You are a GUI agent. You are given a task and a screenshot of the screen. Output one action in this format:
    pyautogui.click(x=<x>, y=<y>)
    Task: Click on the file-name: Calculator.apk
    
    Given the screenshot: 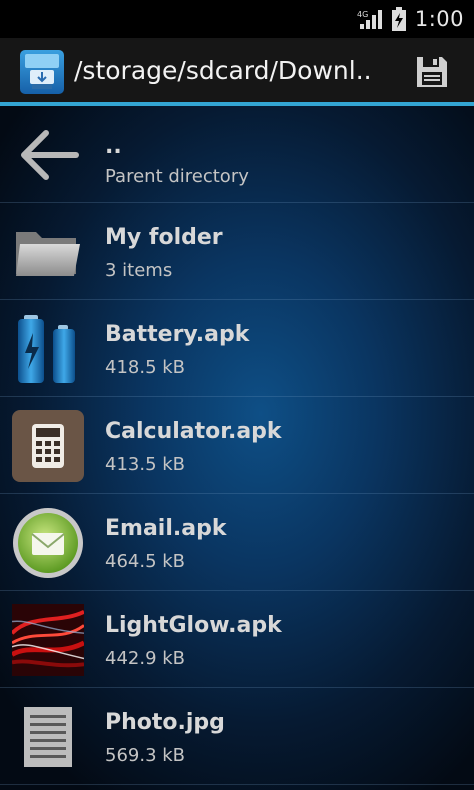 What is the action you would take?
    pyautogui.click(x=193, y=431)
    